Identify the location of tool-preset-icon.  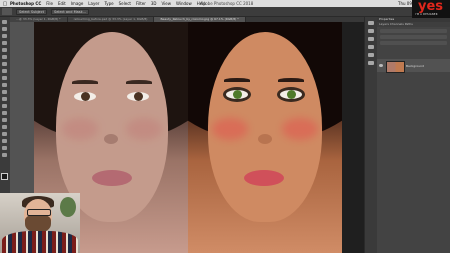
(7, 11).